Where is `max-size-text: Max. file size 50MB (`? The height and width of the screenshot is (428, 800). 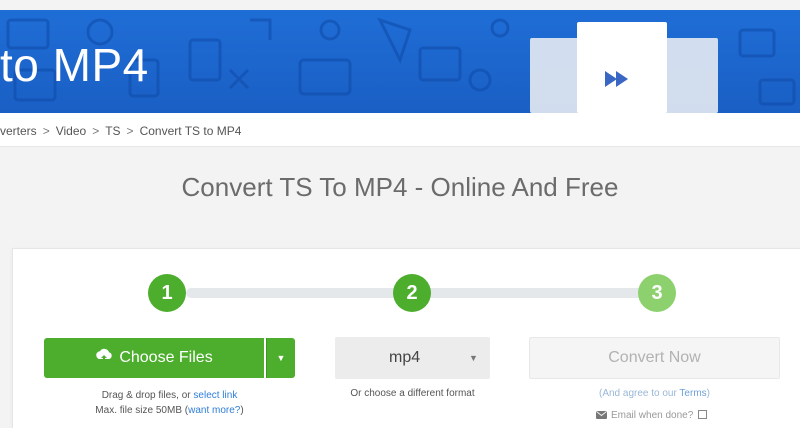 max-size-text: Max. file size 50MB ( is located at coordinates (142, 410).